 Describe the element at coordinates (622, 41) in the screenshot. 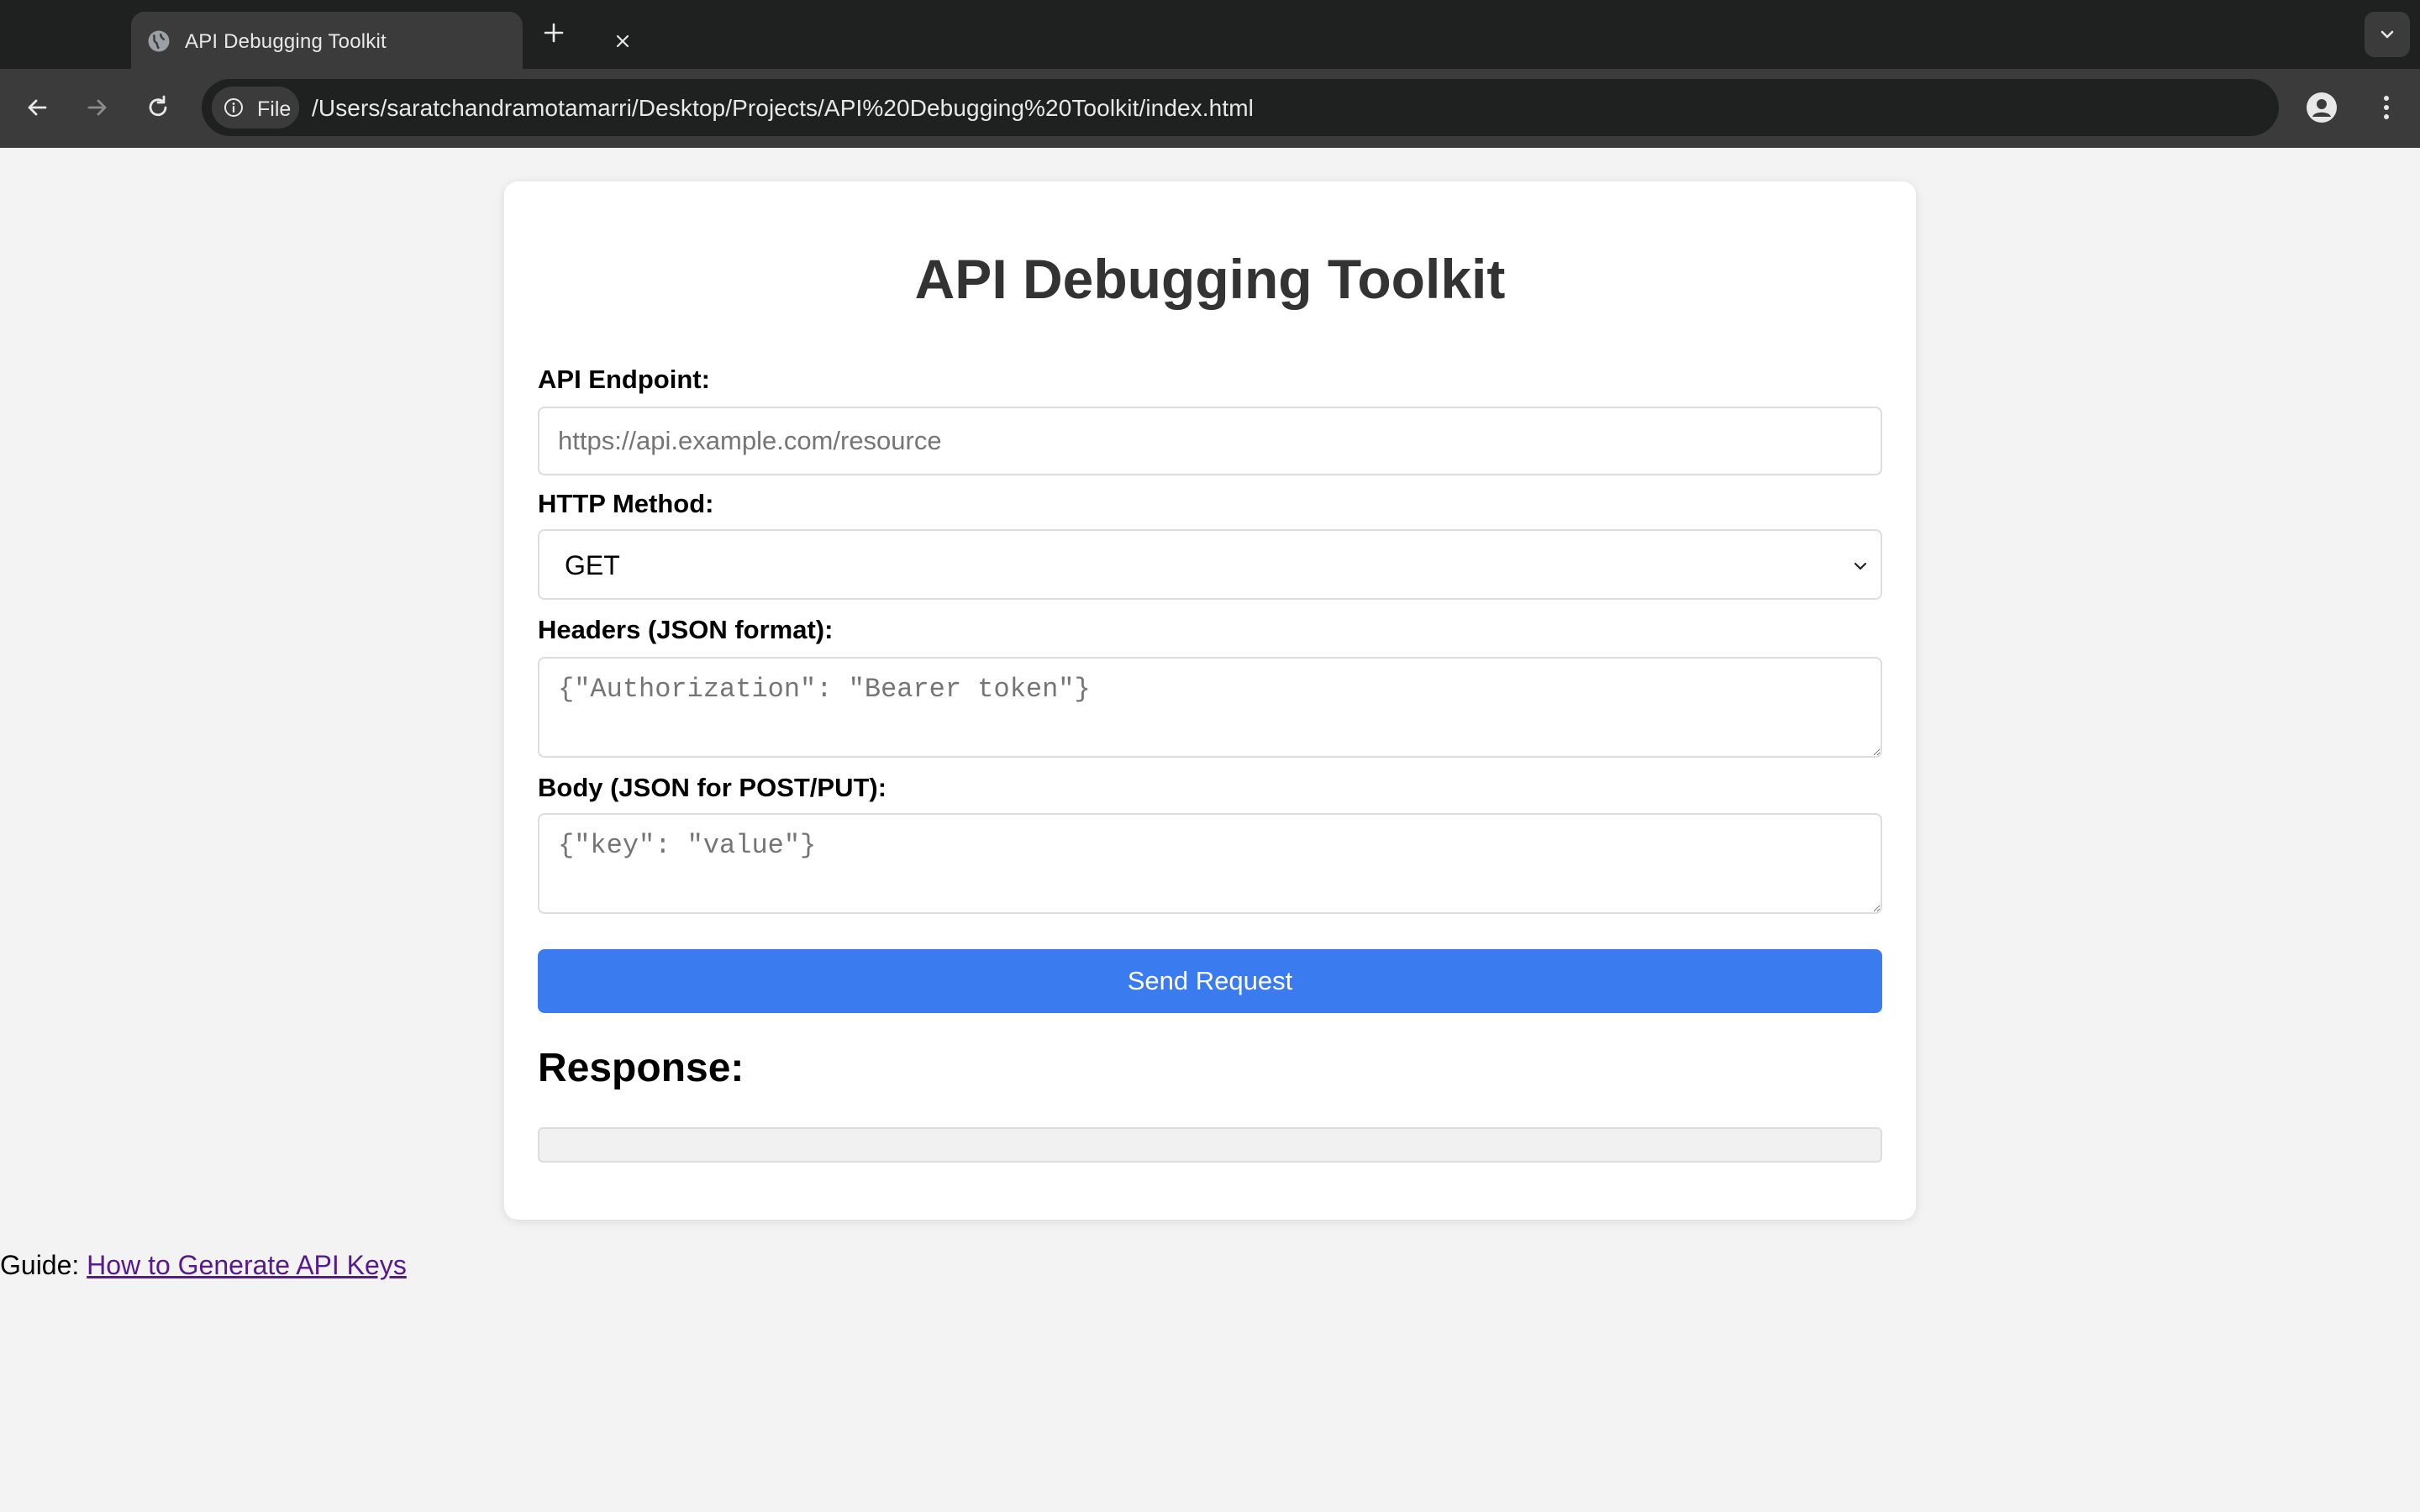

I see `close-icon` at that location.